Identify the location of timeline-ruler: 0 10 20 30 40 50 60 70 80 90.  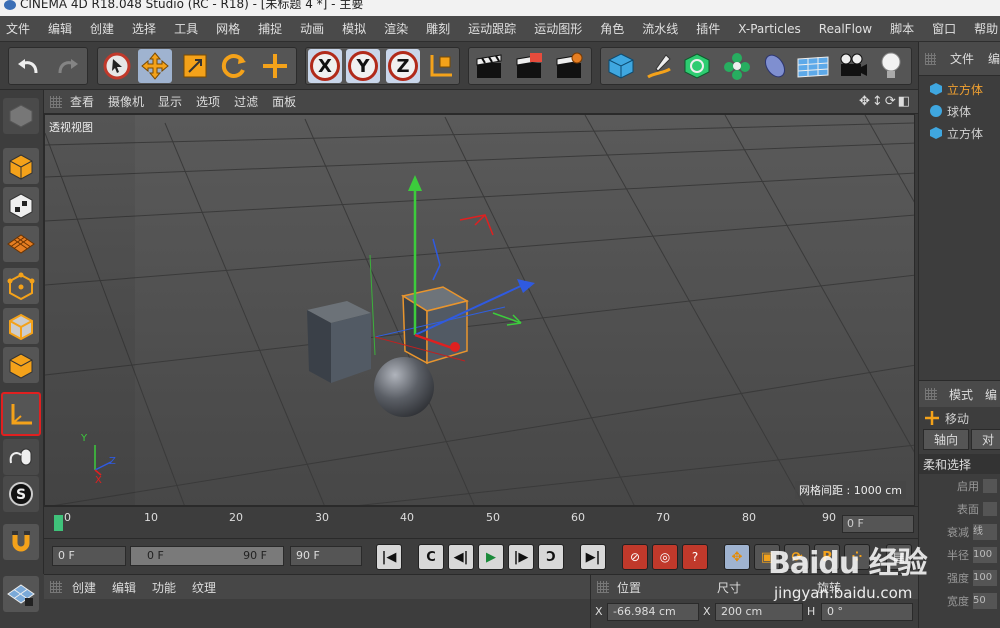
(445, 522).